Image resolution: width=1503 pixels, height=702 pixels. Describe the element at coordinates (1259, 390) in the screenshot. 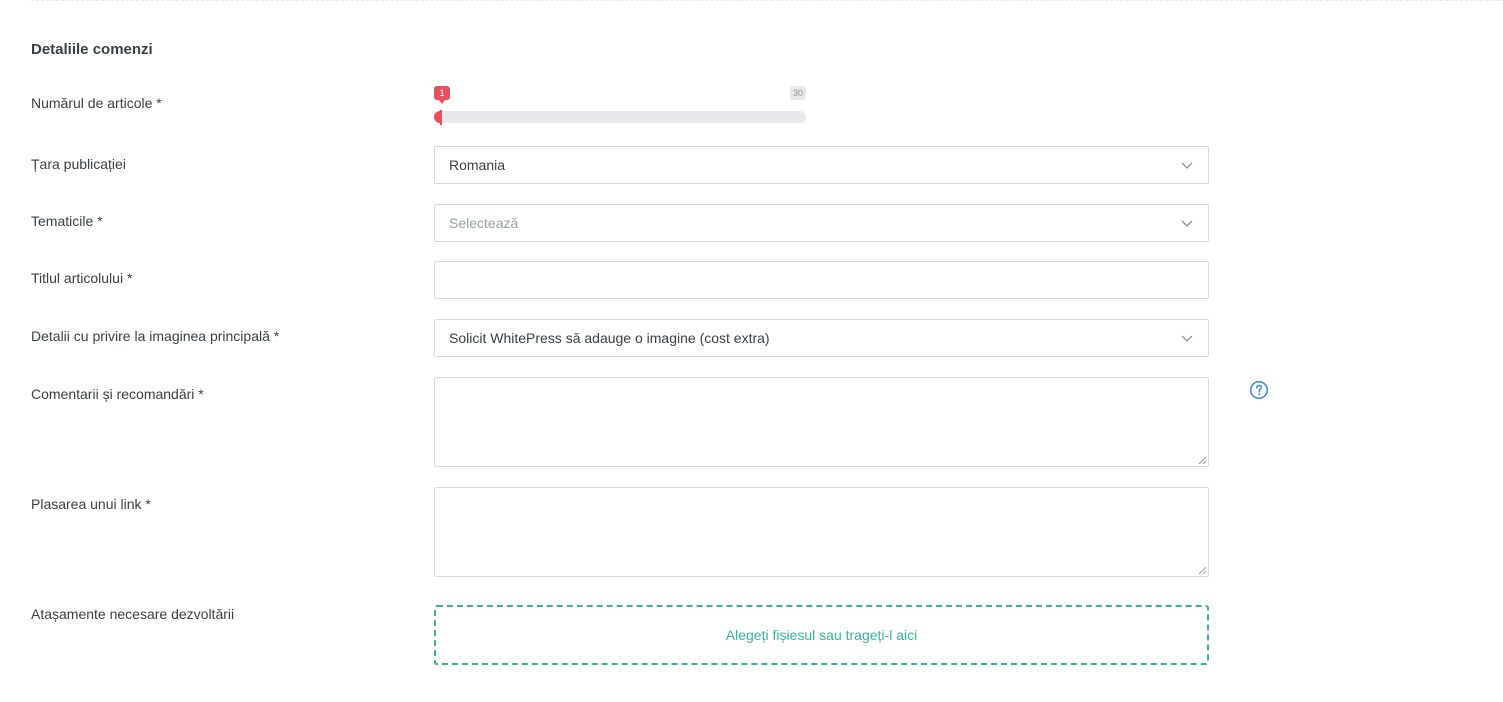

I see `question-circle-icon` at that location.